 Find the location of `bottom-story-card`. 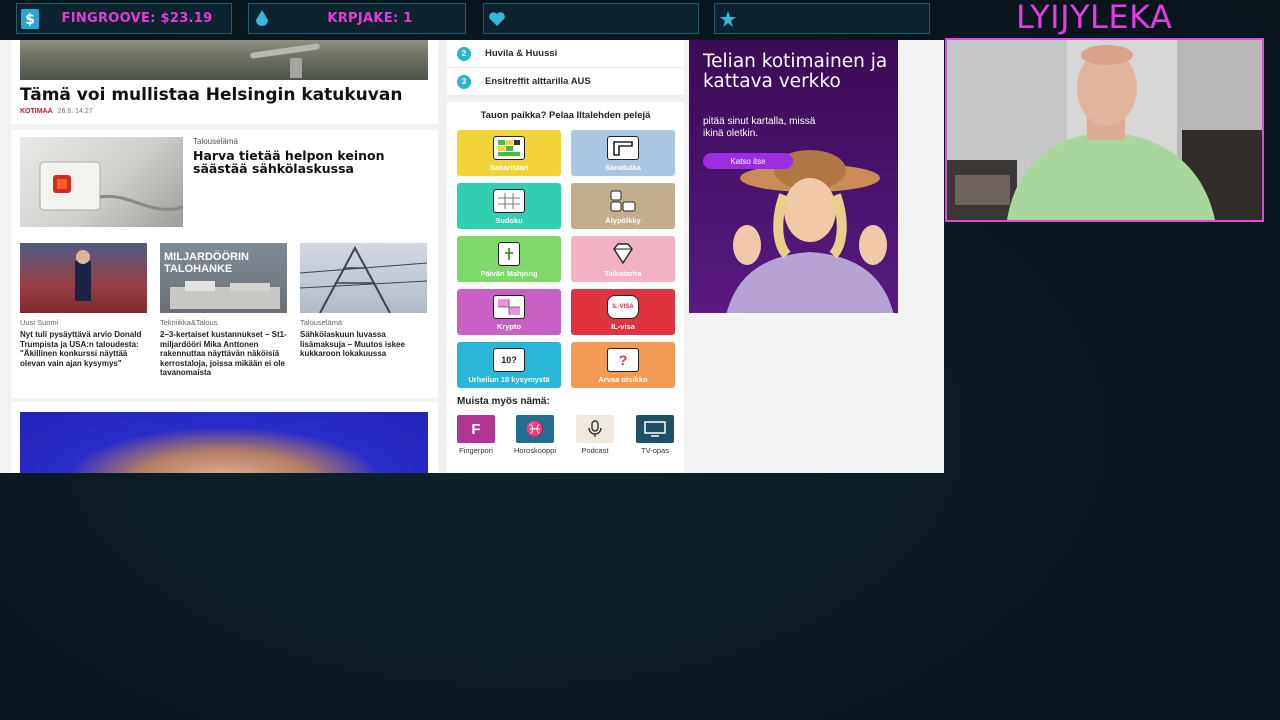

bottom-story-card is located at coordinates (224, 437).